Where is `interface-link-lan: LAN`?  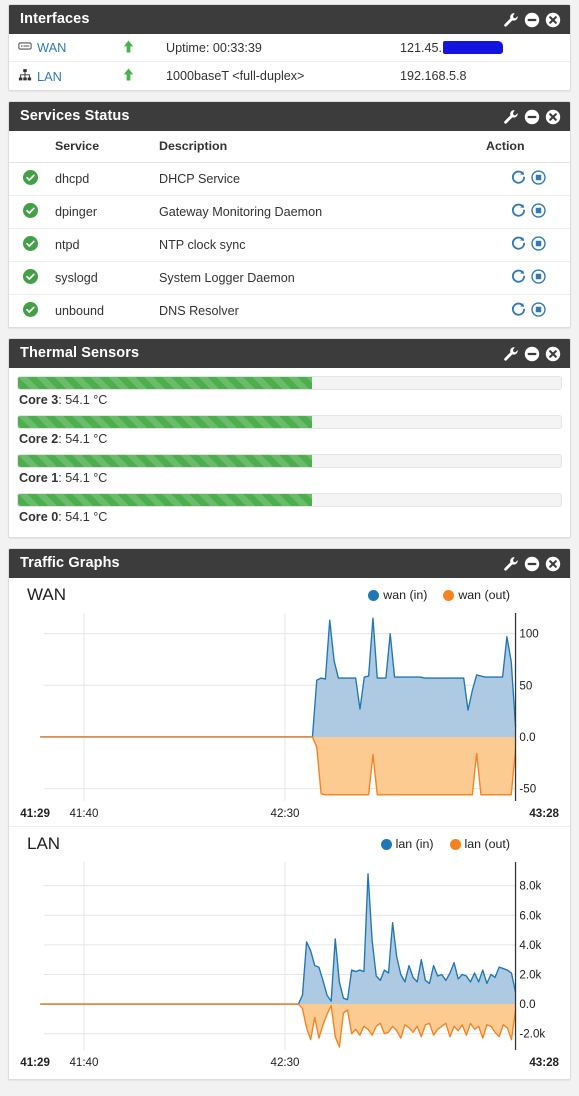 interface-link-lan: LAN is located at coordinates (53, 76).